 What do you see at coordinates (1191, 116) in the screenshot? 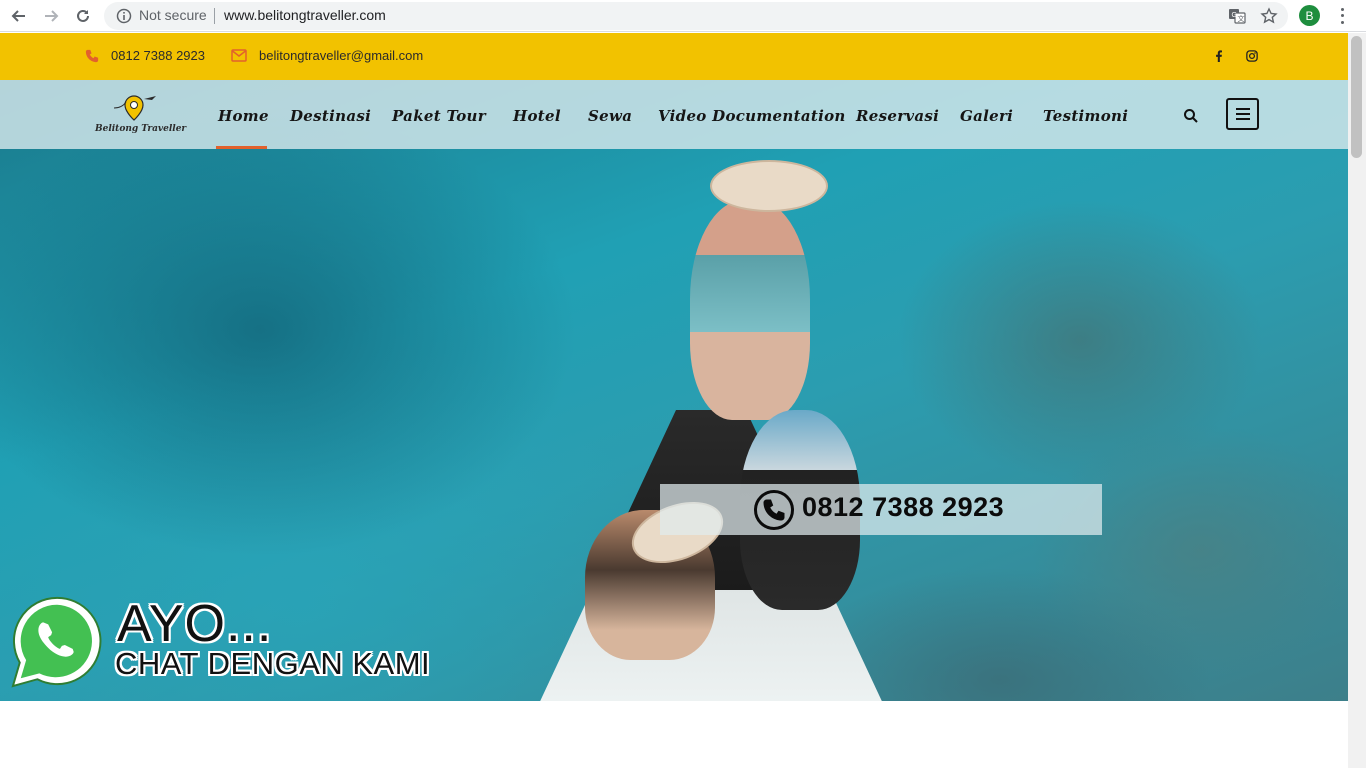
I see `search-icon` at bounding box center [1191, 116].